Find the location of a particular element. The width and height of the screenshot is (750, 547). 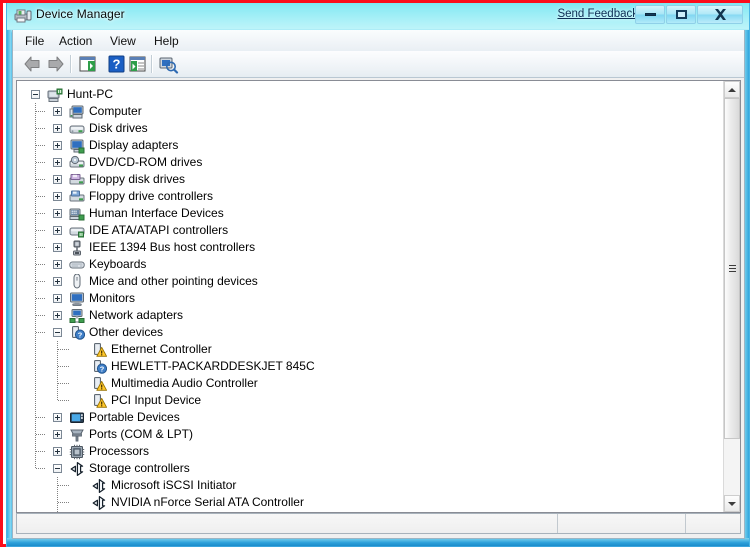

show-hide-console-tree-button is located at coordinates (87, 64).